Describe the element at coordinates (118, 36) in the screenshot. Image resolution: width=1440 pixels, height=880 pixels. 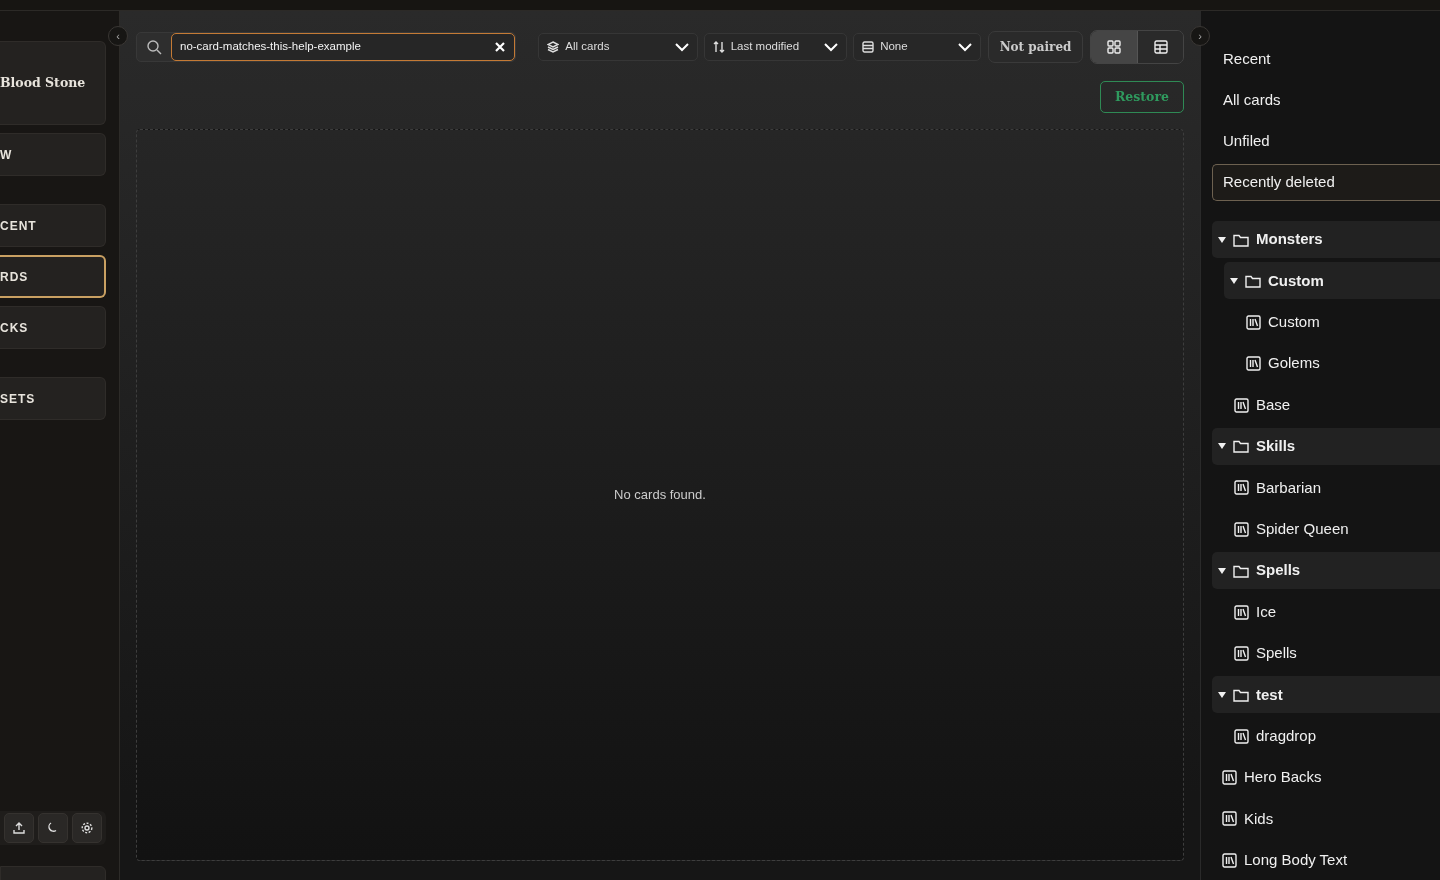
I see `collapse-button: ‹` at that location.